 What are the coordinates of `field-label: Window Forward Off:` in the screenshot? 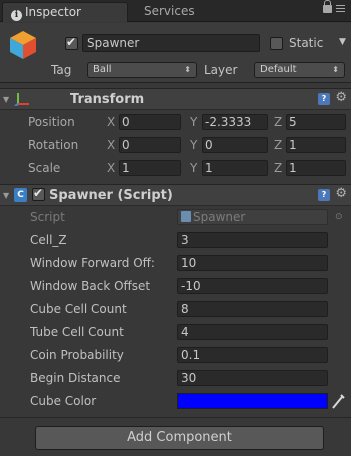 It's located at (92, 263).